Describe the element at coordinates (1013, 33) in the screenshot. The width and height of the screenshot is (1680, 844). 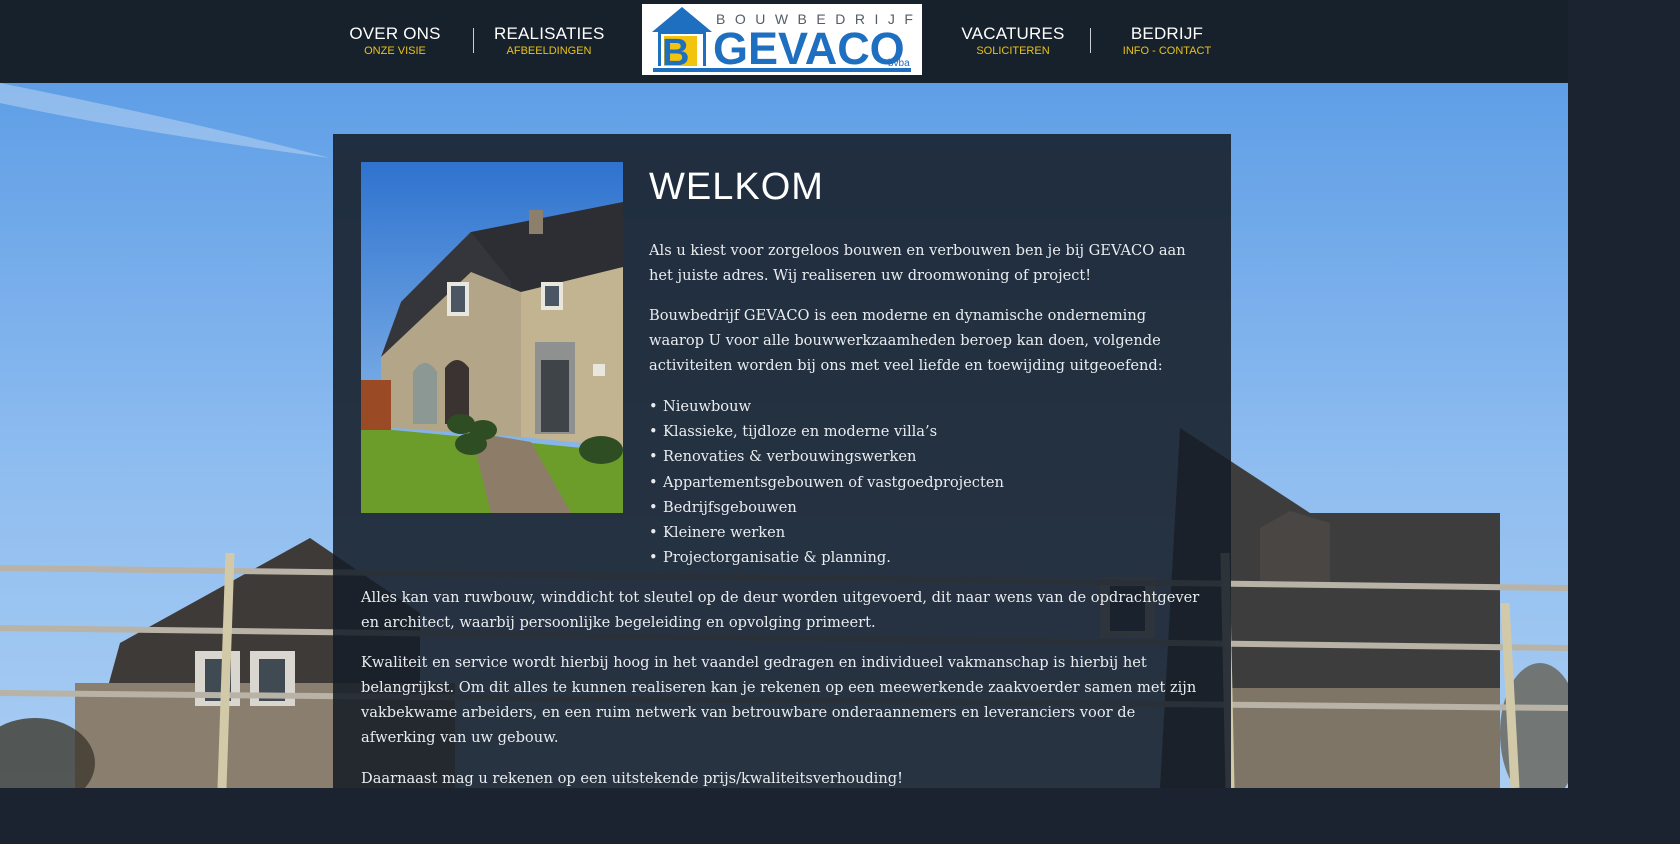
I see `nav-vacatures-label: VACATURES` at that location.